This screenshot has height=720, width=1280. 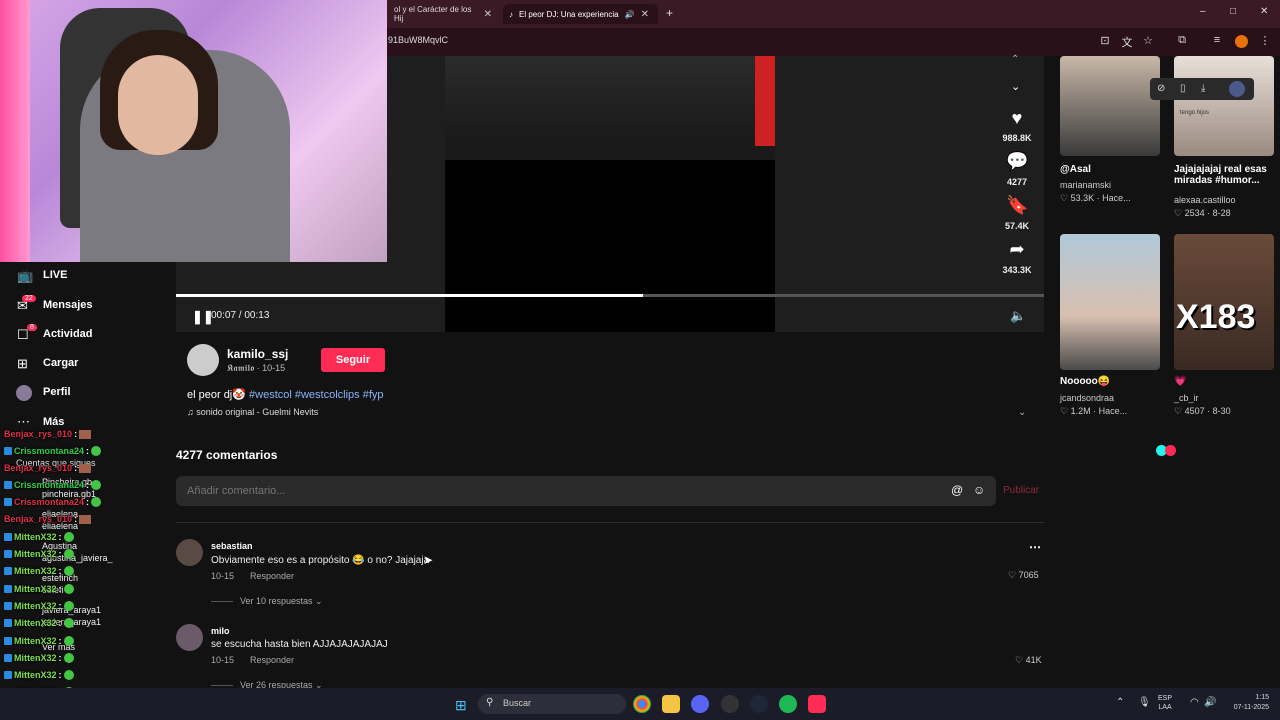 I want to click on more-icon: ⋯, so click(x=23, y=422).